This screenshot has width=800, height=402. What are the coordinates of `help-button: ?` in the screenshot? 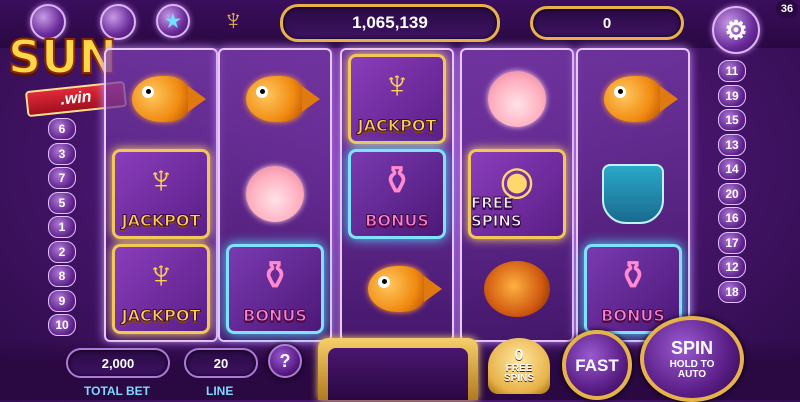 It's located at (285, 361).